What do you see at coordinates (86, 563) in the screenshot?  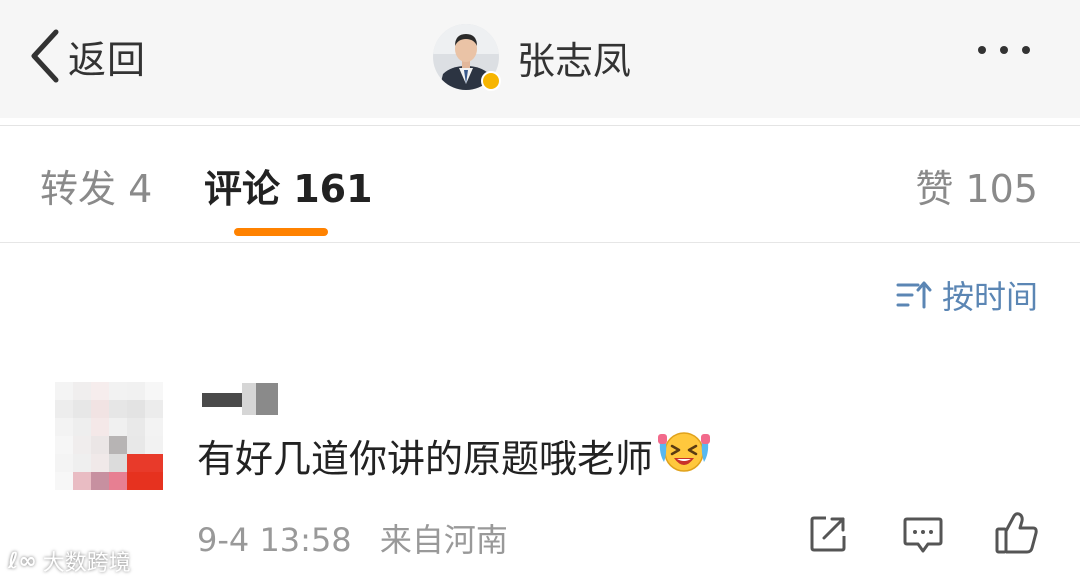 I see `watermark-text: 大数跨境` at bounding box center [86, 563].